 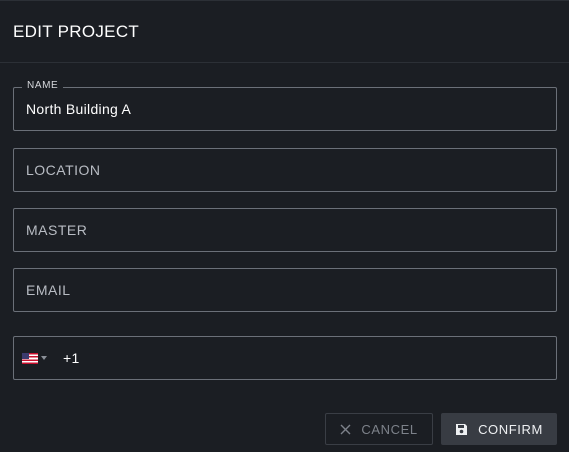 I want to click on location-field, so click(x=285, y=170).